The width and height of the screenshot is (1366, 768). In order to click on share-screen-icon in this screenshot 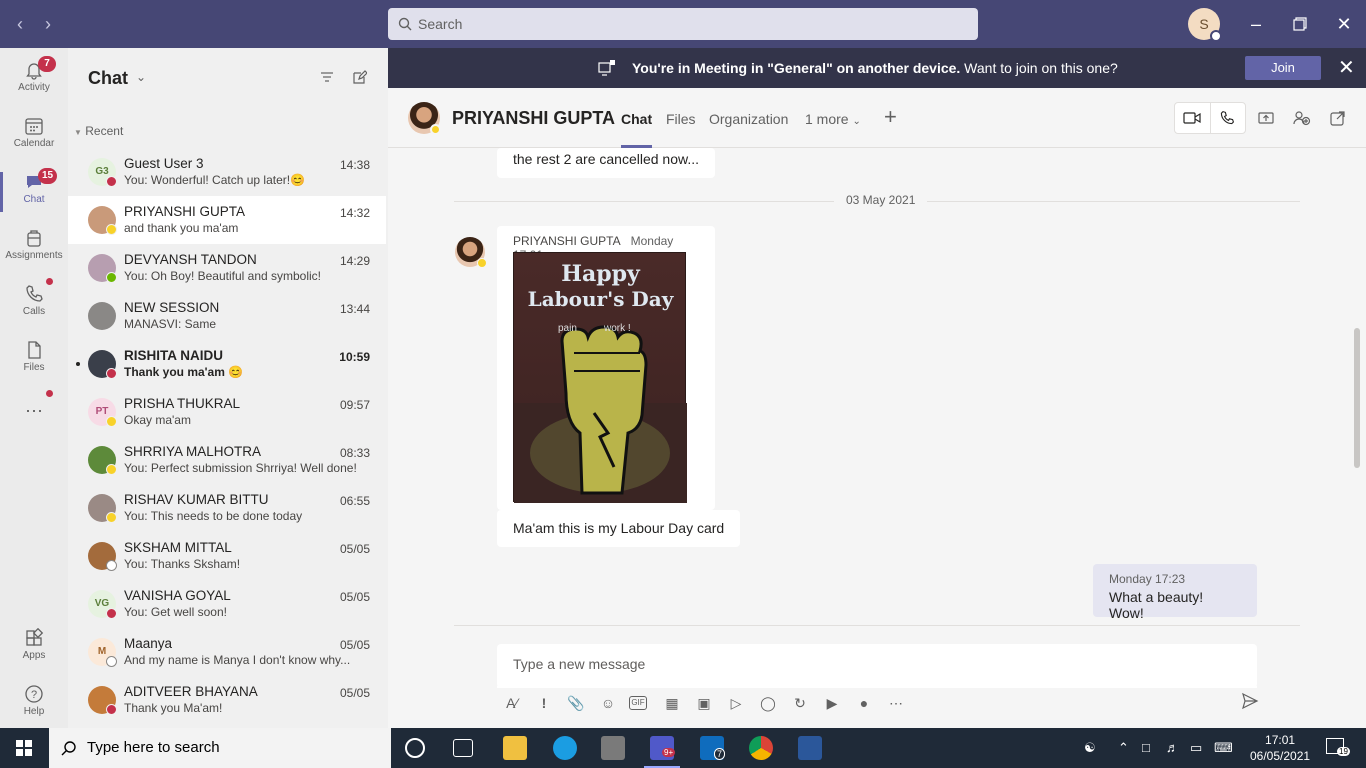, I will do `click(1266, 118)`.